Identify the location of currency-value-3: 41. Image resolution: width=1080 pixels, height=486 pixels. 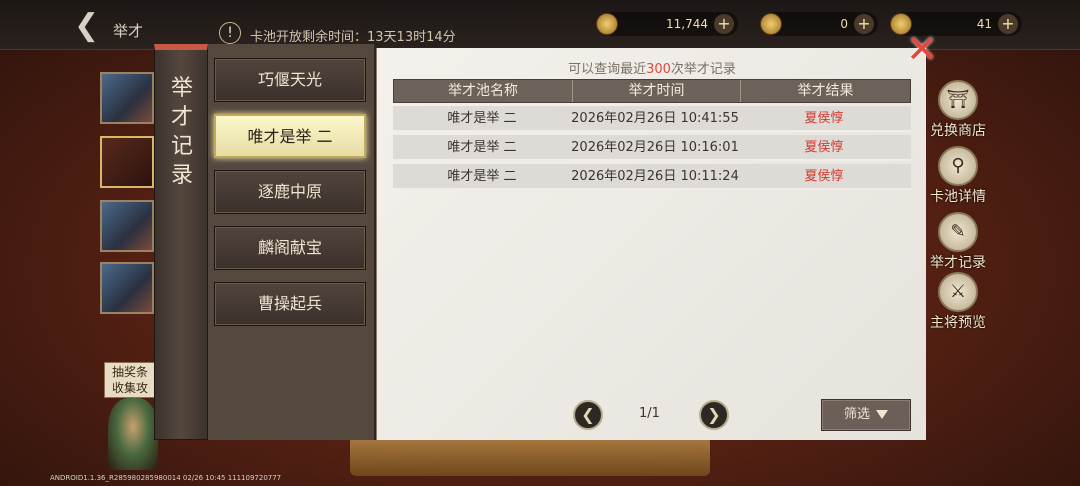
(984, 24).